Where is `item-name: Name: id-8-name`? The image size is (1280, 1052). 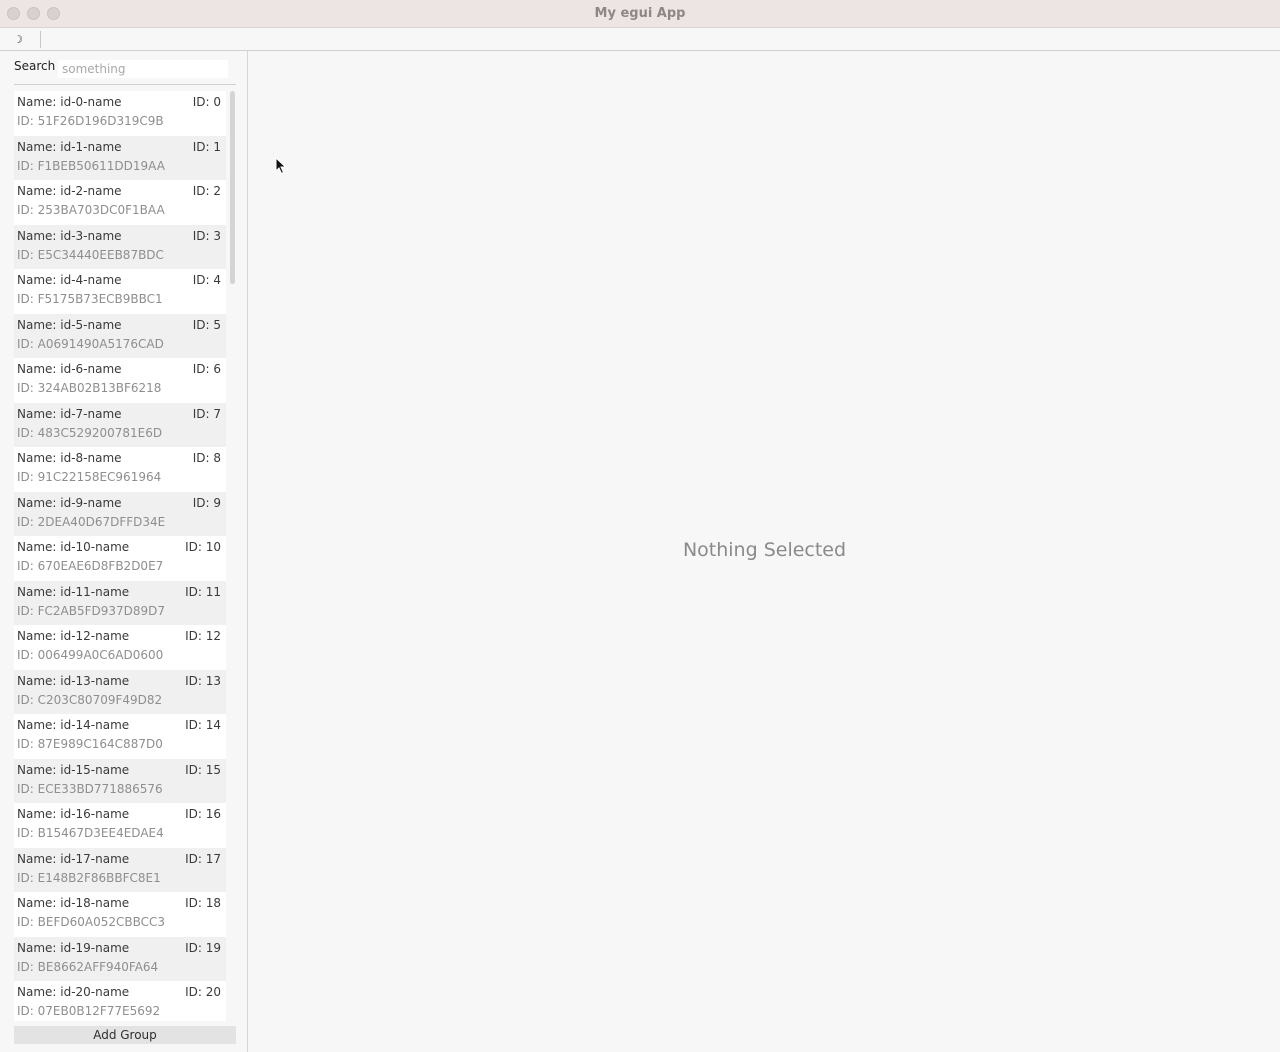 item-name: Name: id-8-name is located at coordinates (69, 458).